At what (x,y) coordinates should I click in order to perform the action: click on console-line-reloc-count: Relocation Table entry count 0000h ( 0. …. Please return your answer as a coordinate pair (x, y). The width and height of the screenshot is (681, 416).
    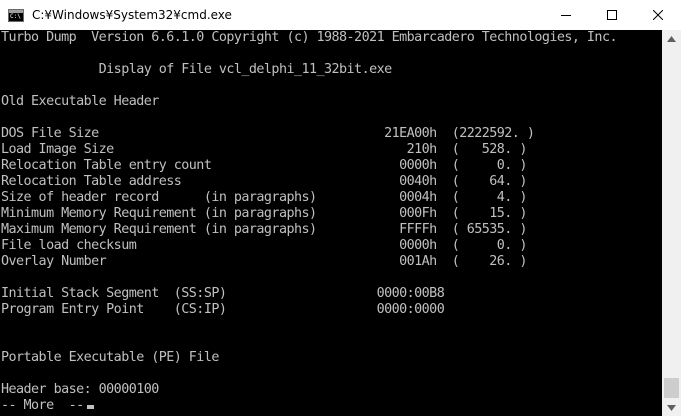
    Looking at the image, I should click on (264, 165).